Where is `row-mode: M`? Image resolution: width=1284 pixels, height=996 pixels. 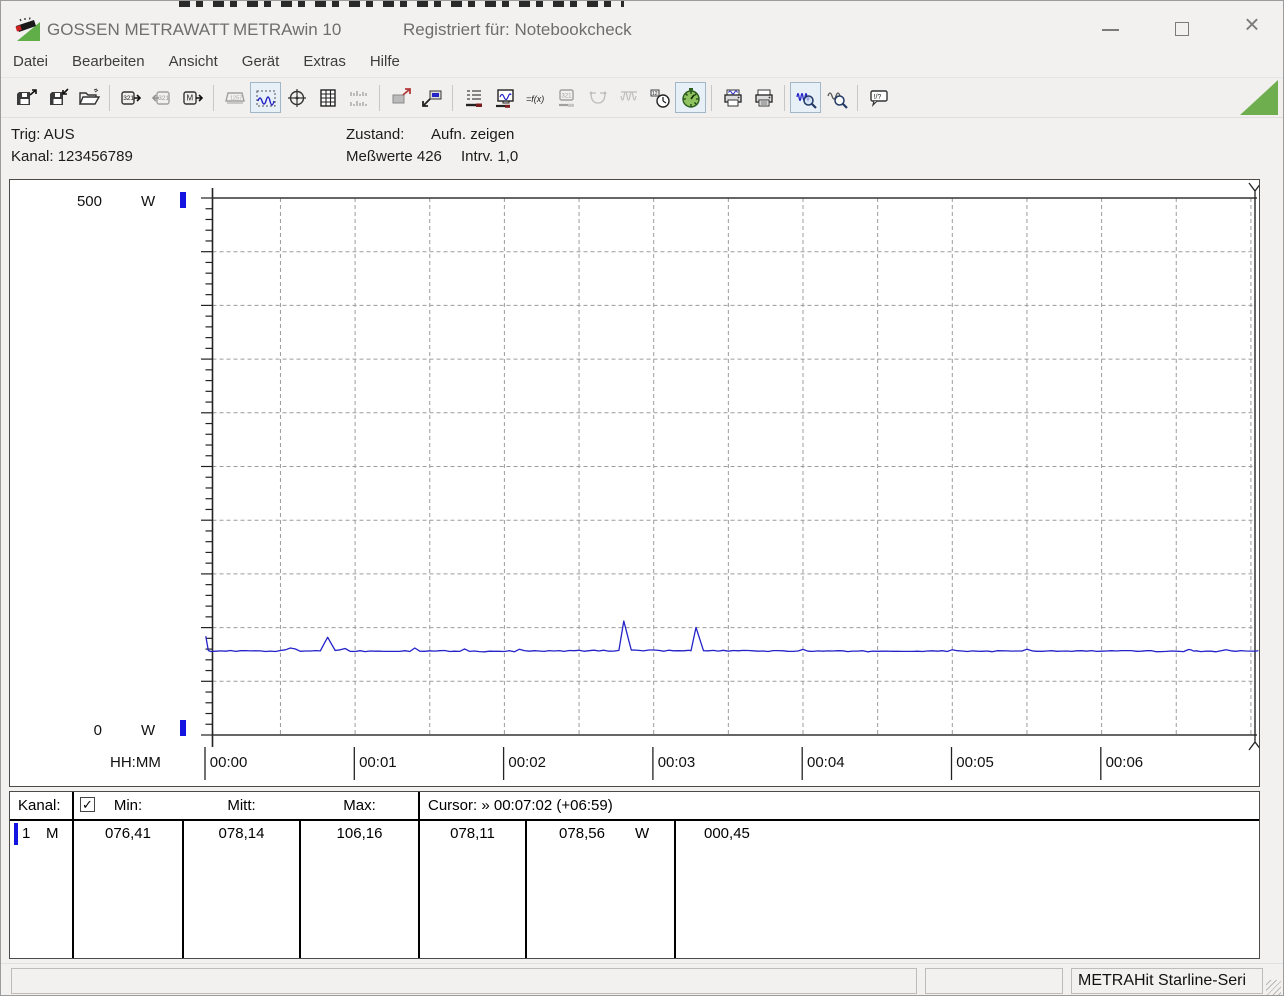
row-mode: M is located at coordinates (52, 833).